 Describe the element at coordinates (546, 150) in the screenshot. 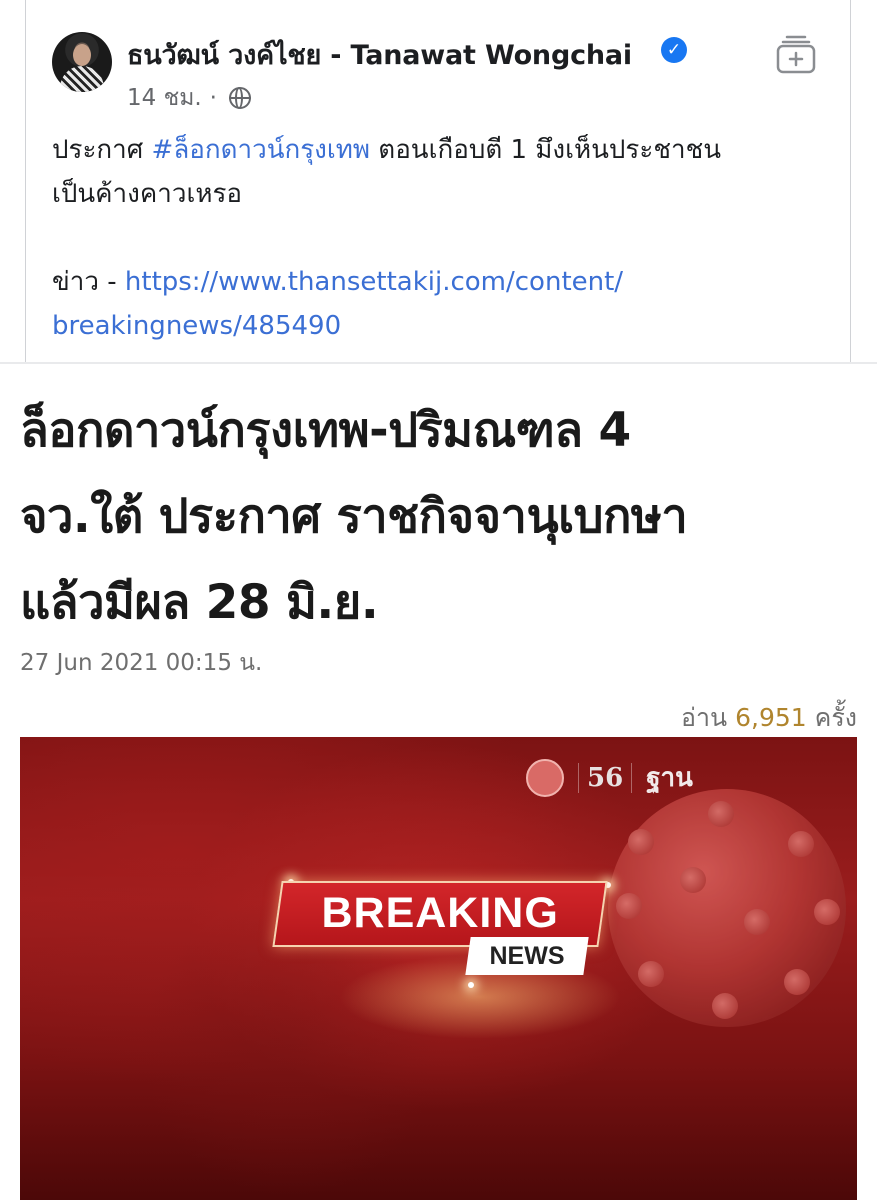

I see `post-text-suffix: ตอนเกือบตี 1 มึงเห็นประชาชน` at that location.